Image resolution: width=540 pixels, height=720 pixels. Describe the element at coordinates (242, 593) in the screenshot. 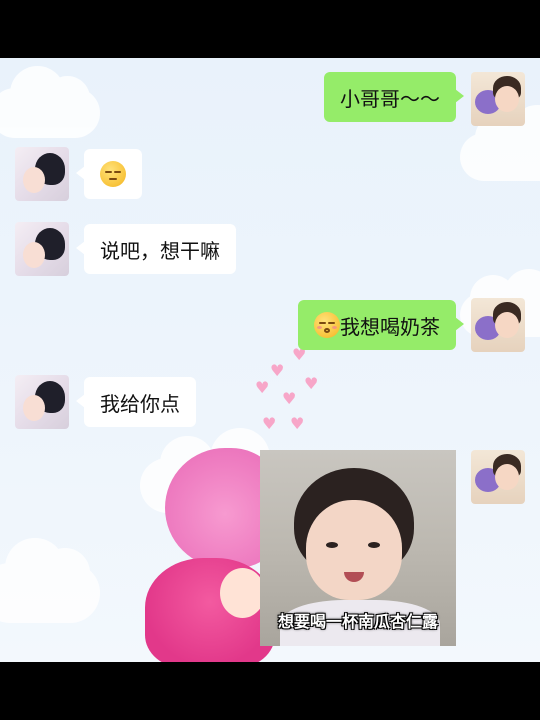

I see `character-decoration` at that location.